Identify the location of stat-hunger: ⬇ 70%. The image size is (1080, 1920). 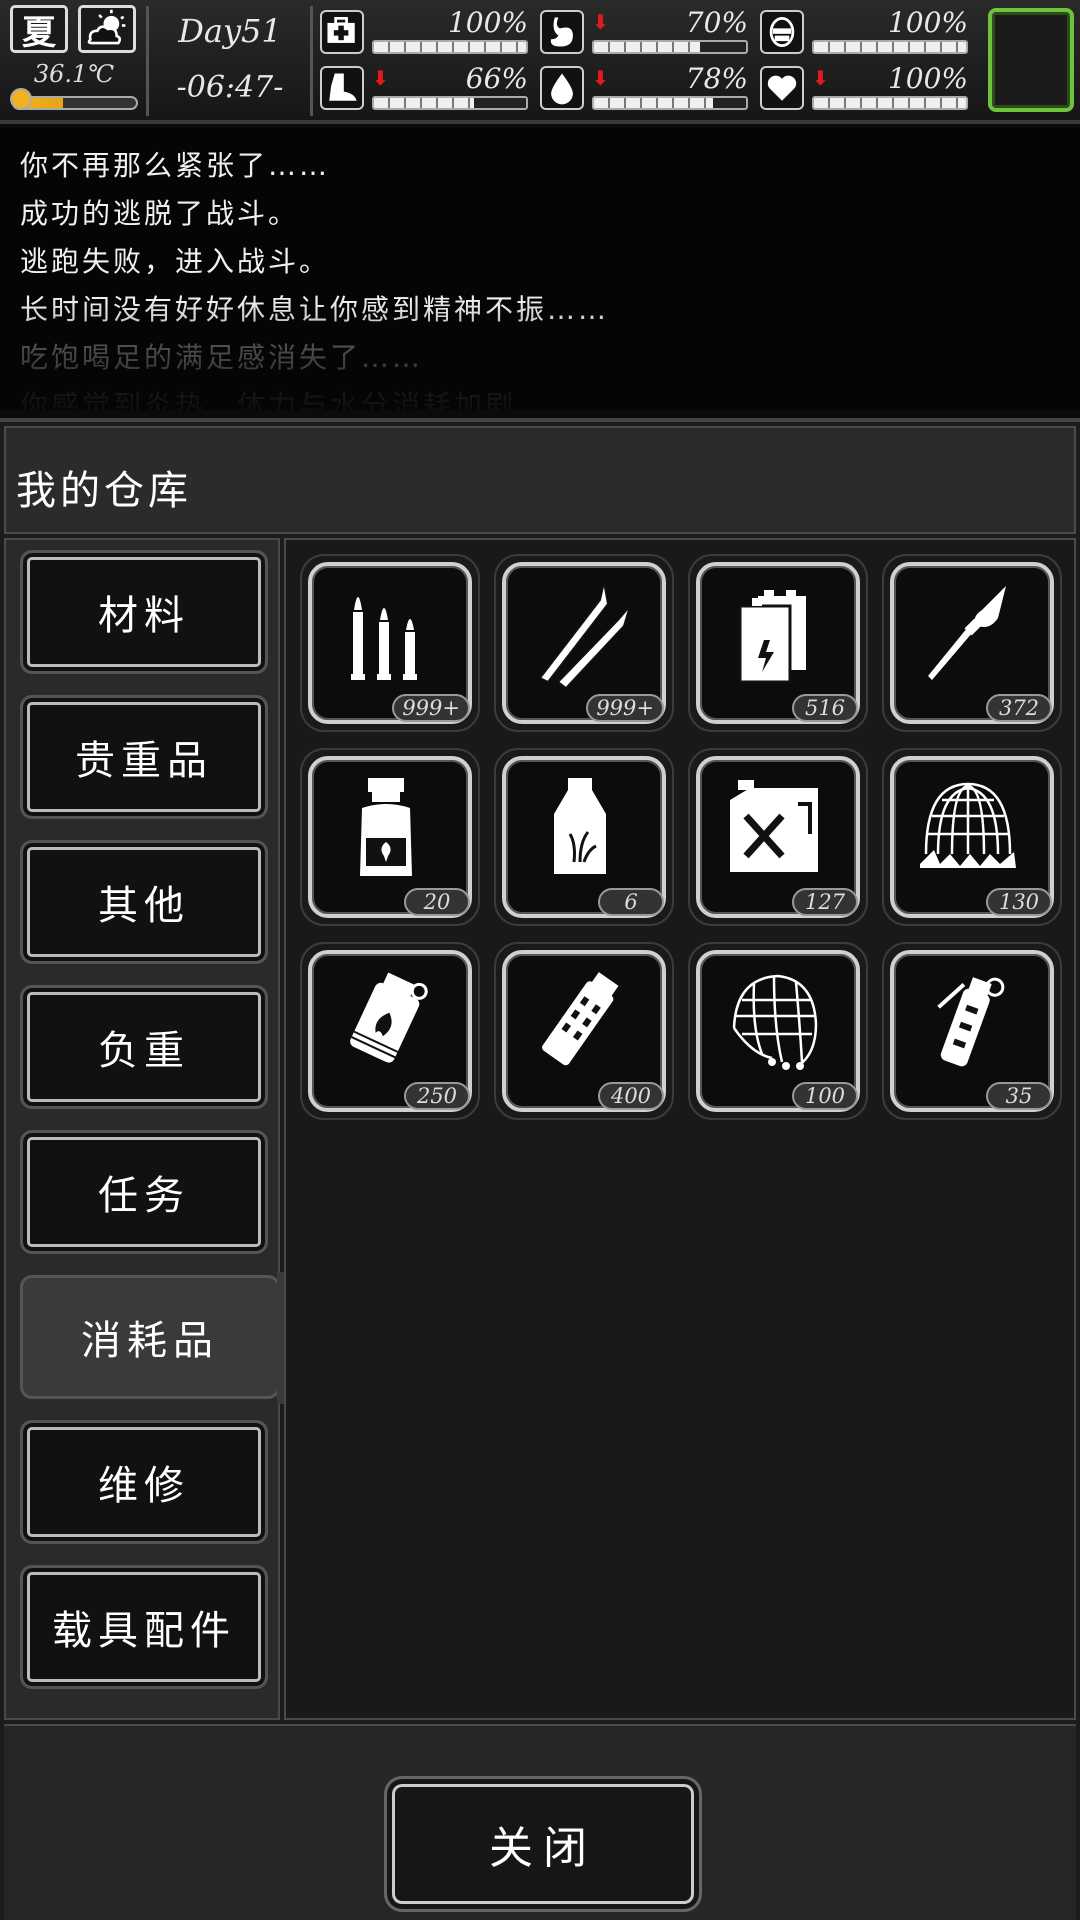
(650, 31).